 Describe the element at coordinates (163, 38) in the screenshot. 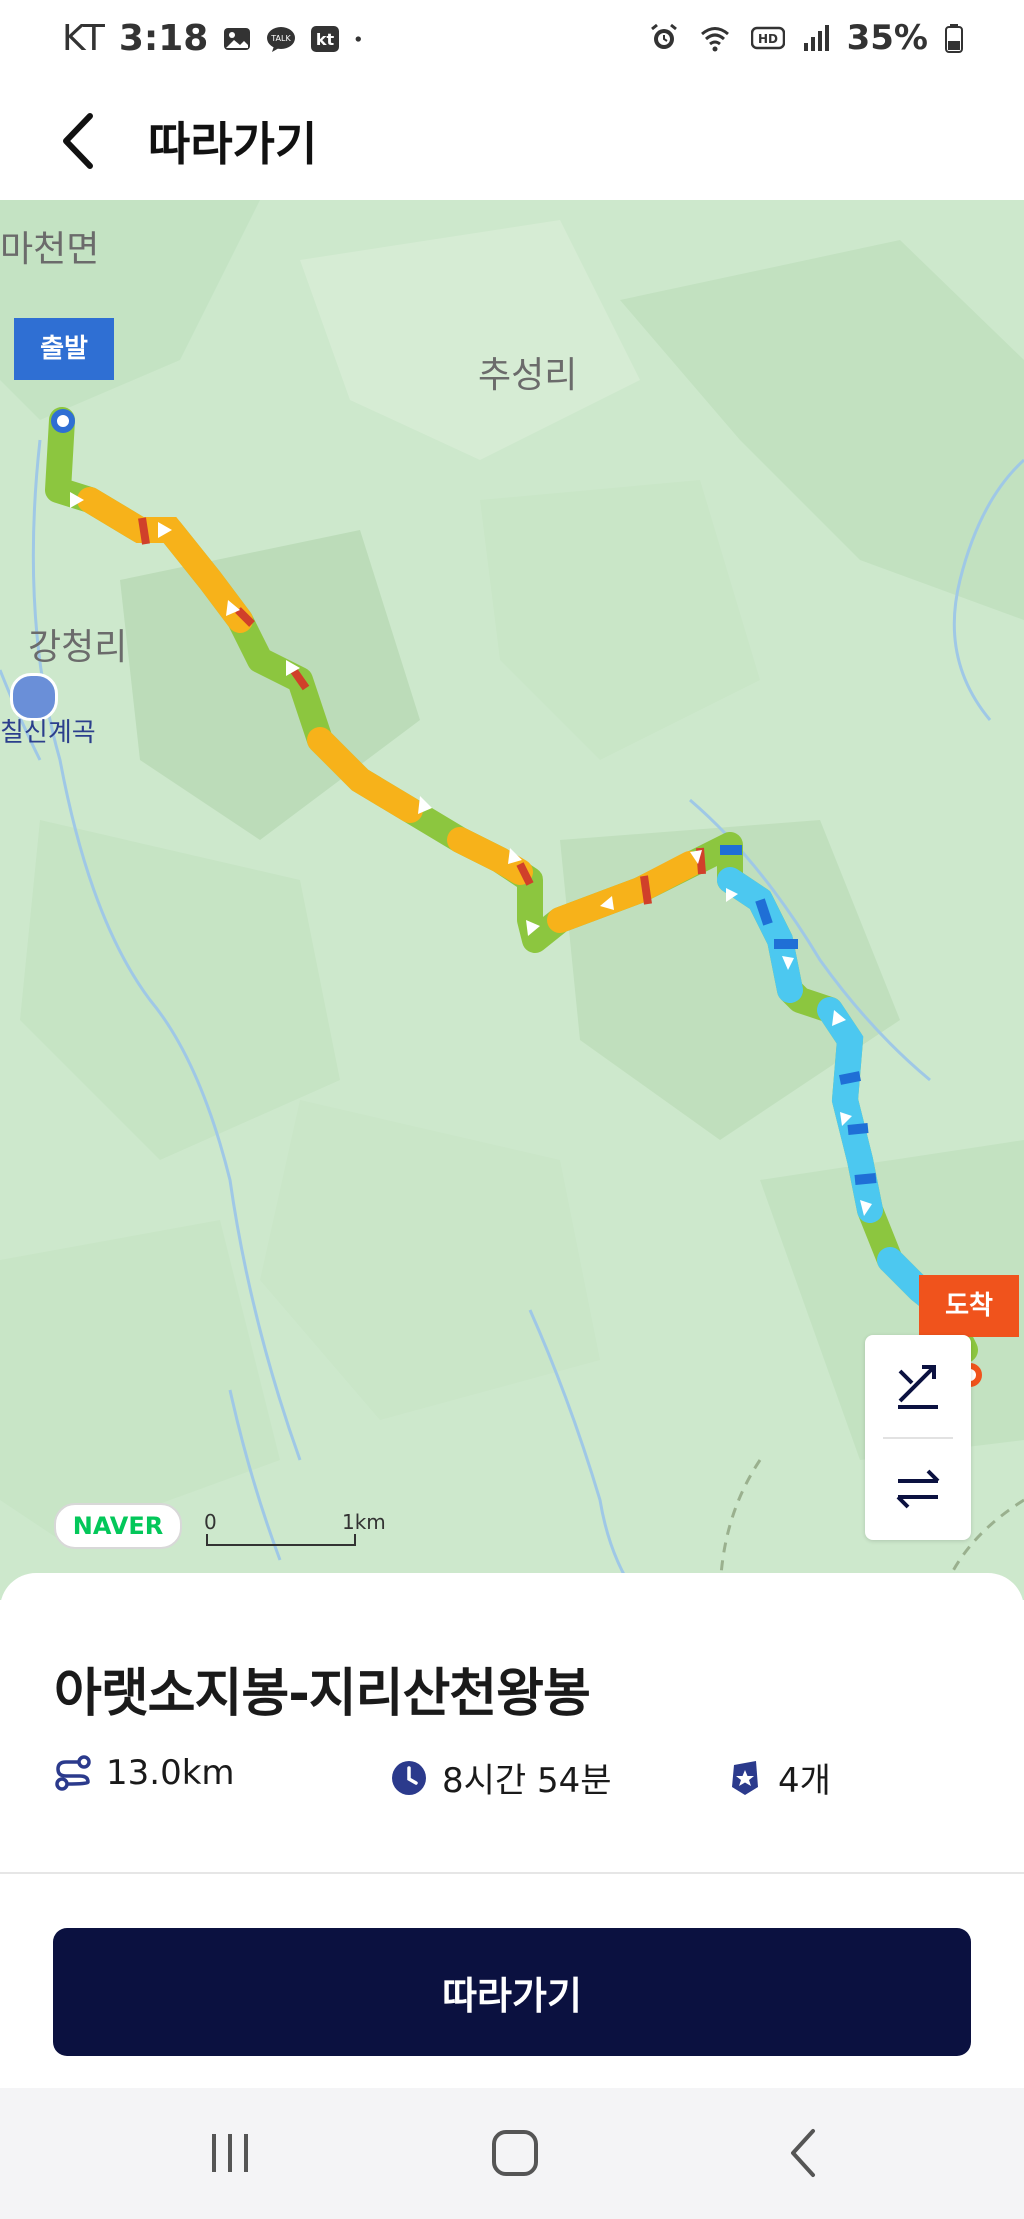

I see `clock: 3:18` at that location.